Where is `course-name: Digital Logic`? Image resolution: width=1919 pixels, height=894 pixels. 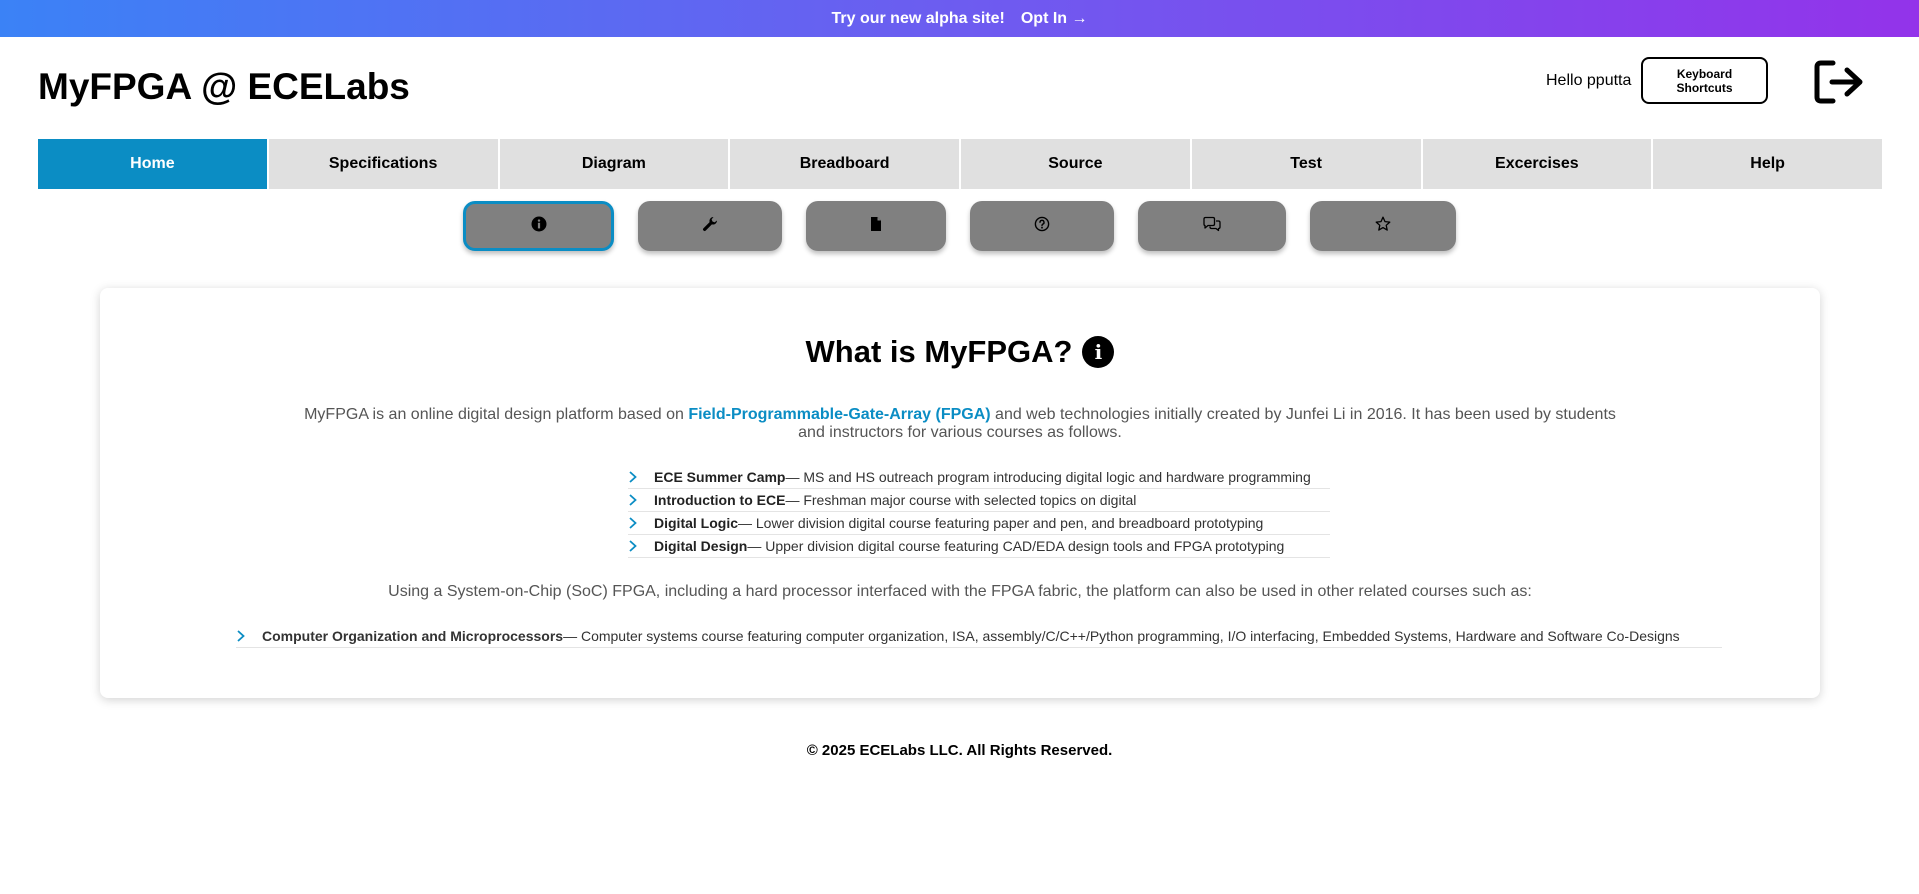 course-name: Digital Logic is located at coordinates (696, 523).